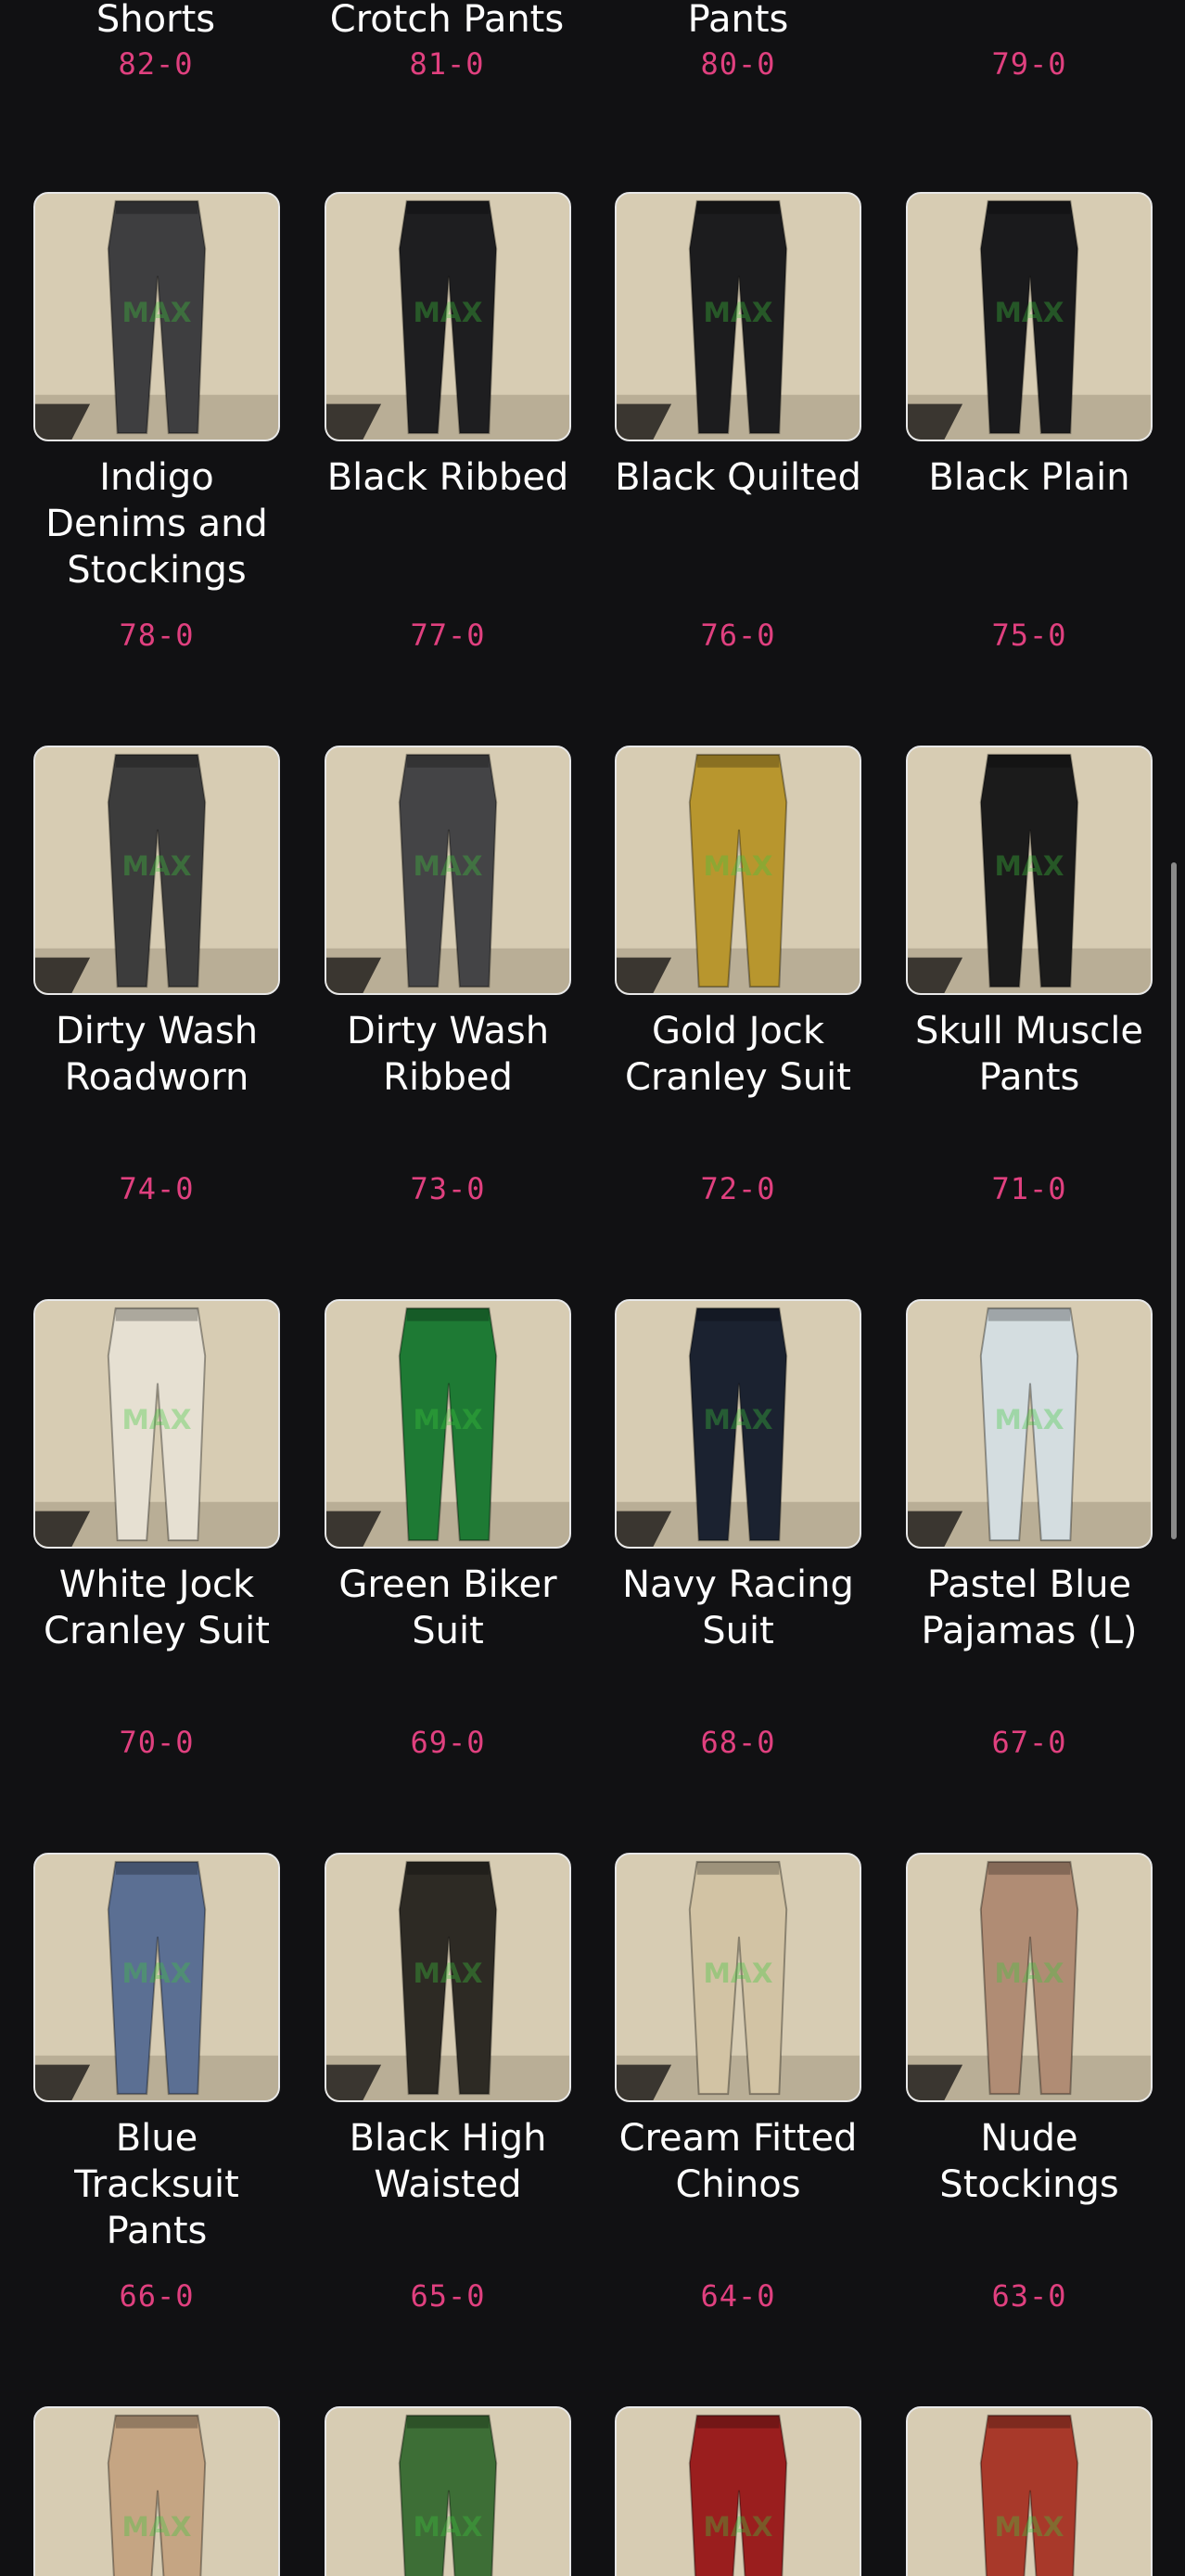 This screenshot has height=2576, width=1185. I want to click on item-code: 73-0, so click(448, 1189).